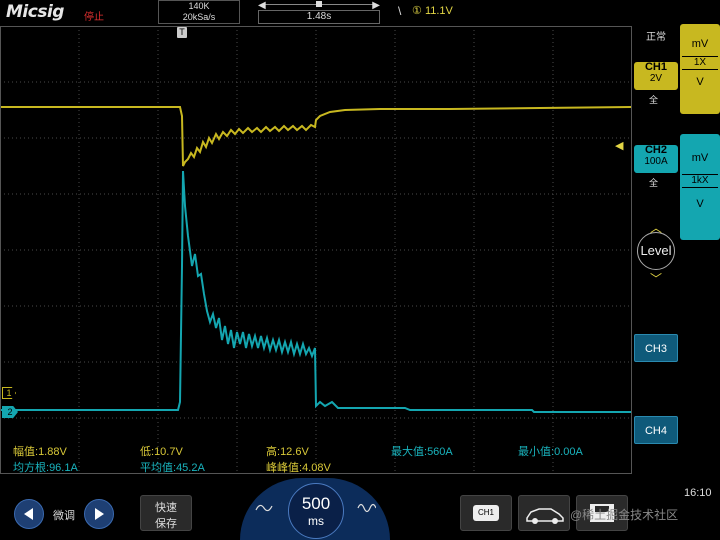 This screenshot has height=540, width=720. I want to click on ch2-scale: 100A, so click(656, 161).